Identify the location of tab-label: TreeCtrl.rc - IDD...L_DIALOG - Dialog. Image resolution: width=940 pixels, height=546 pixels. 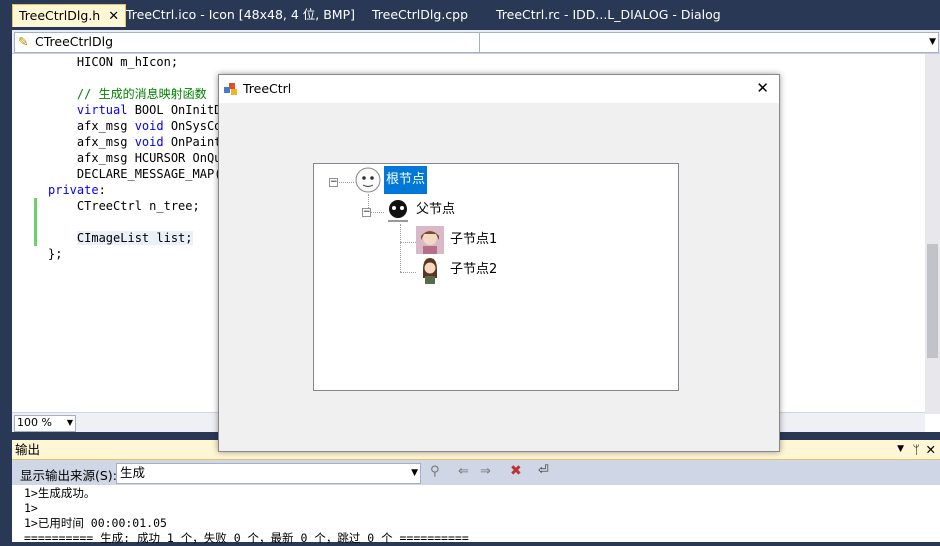
(608, 14).